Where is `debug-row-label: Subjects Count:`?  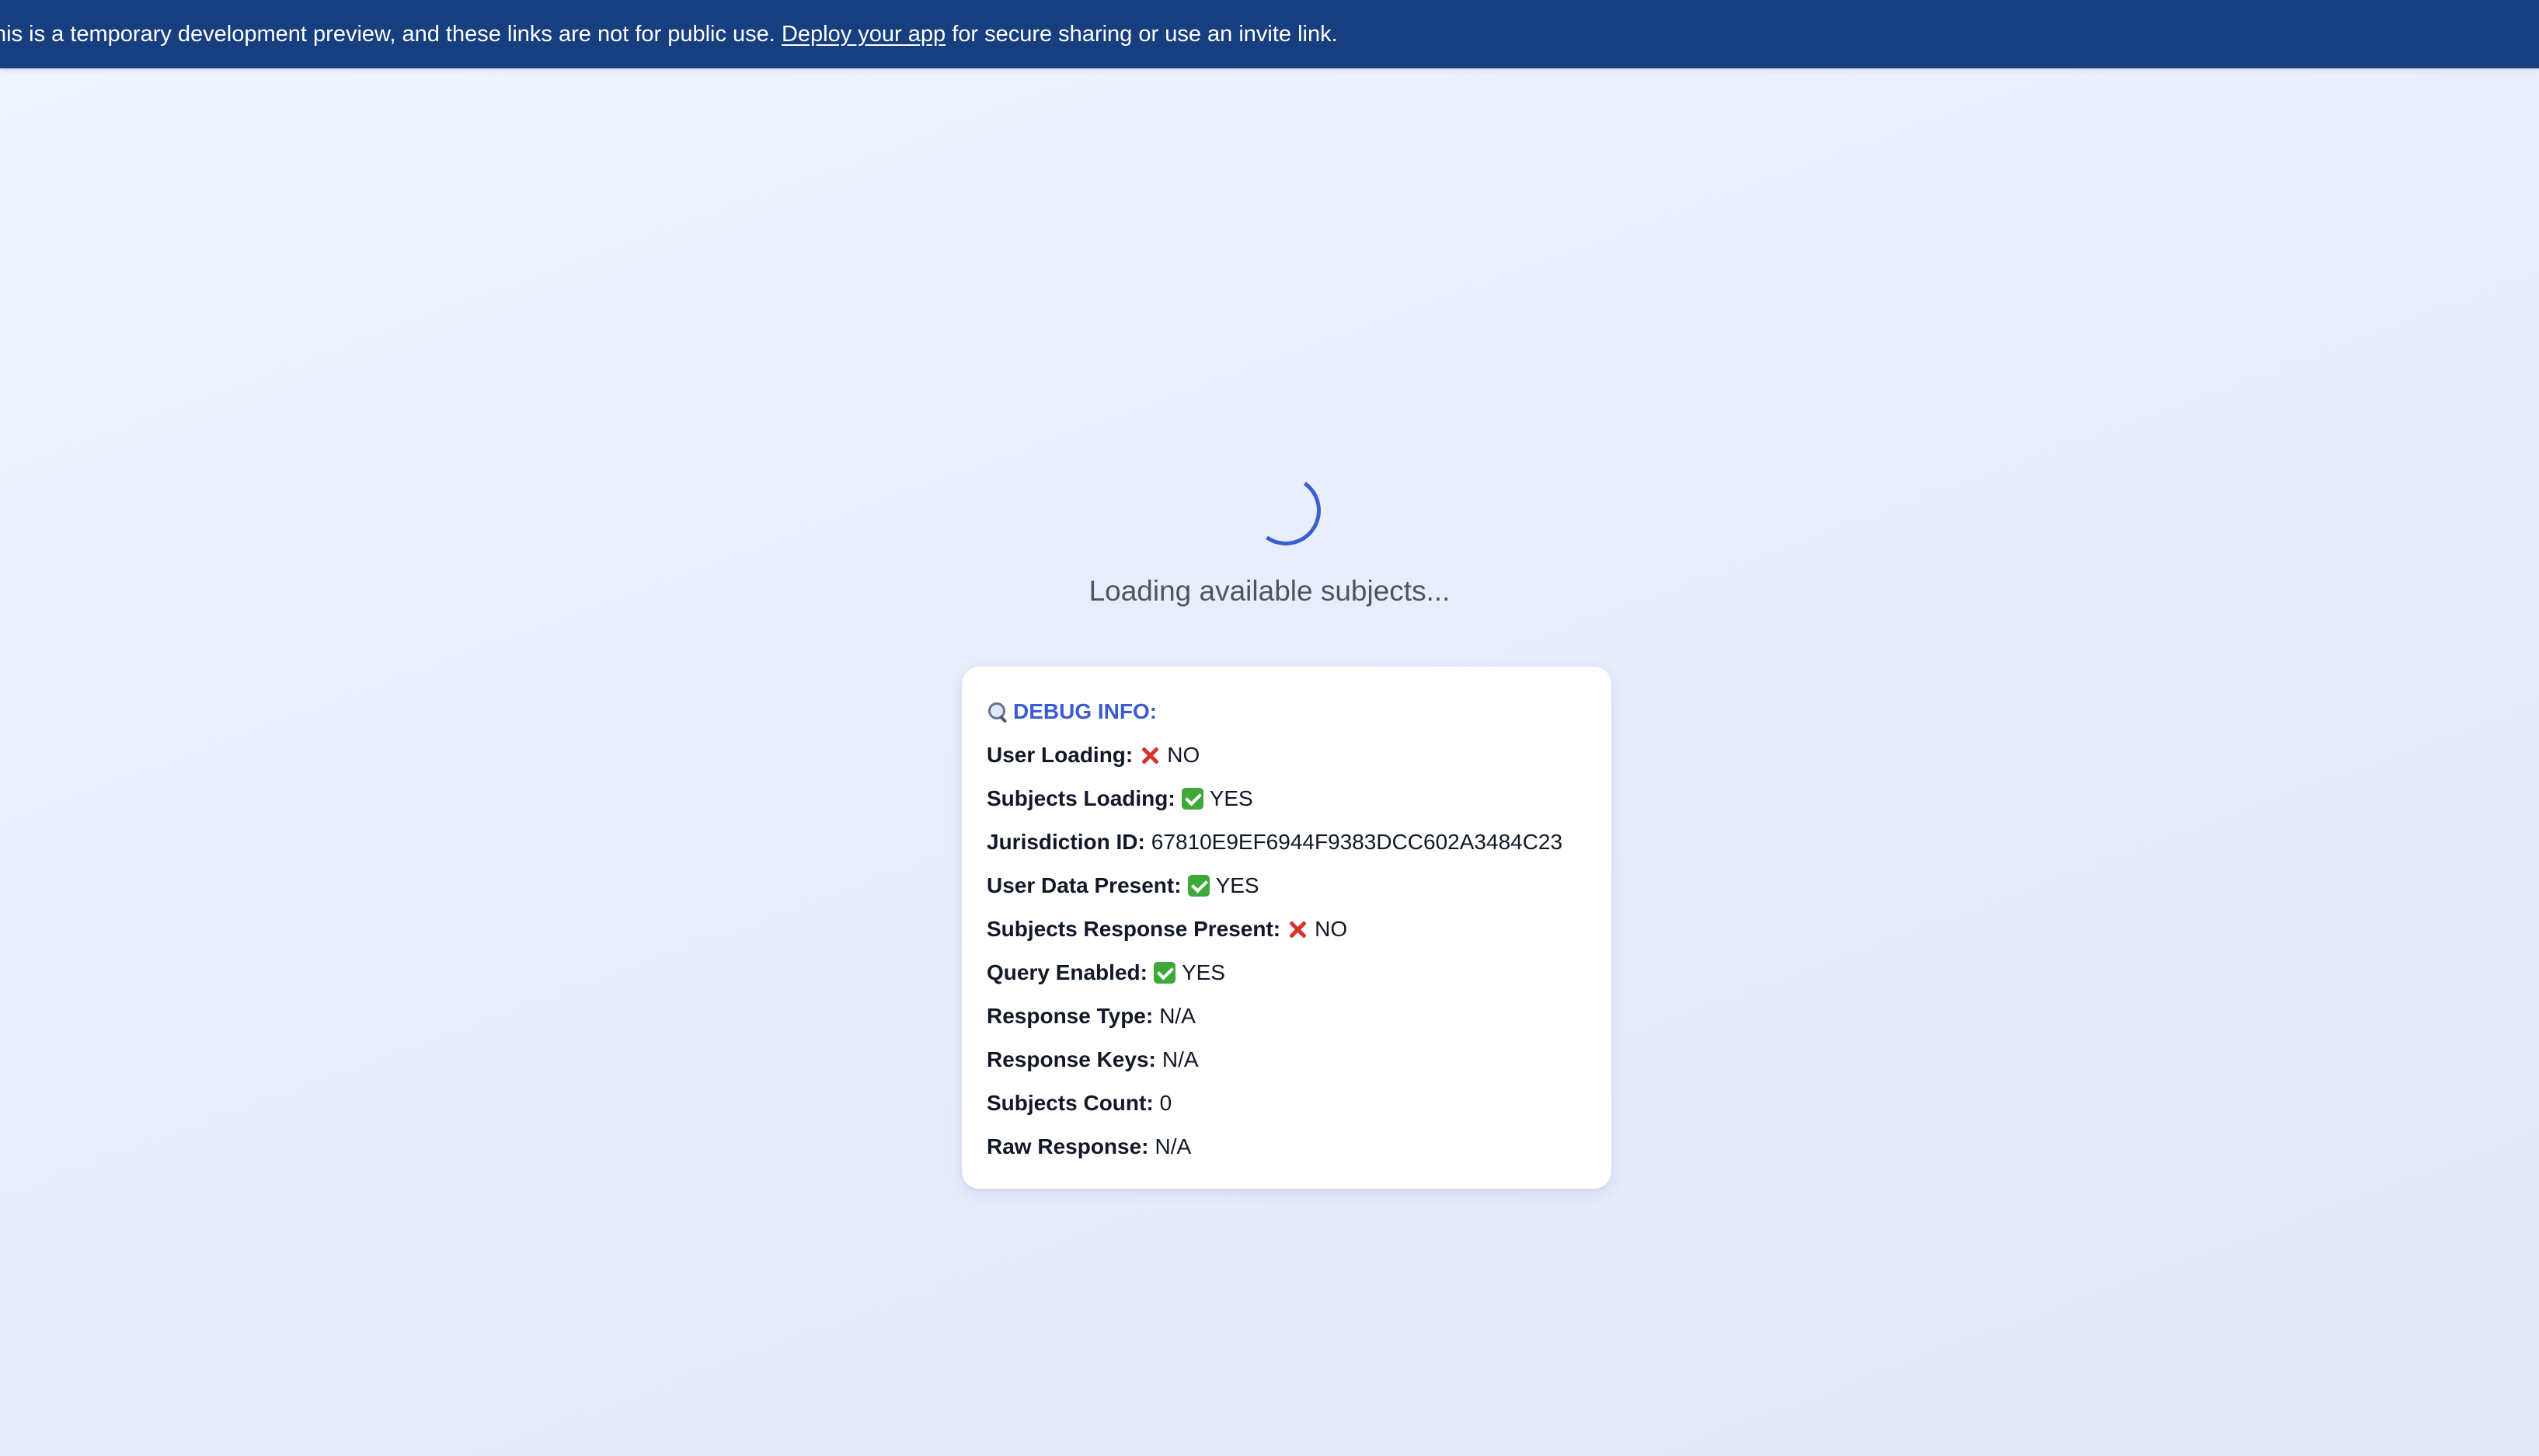
debug-row-label: Subjects Count: is located at coordinates (1070, 1103).